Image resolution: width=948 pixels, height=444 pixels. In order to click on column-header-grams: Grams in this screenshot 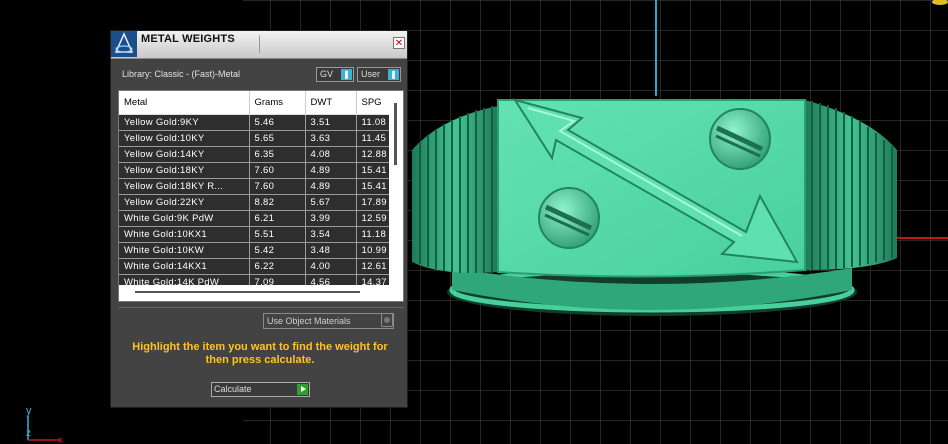, I will do `click(277, 103)`.